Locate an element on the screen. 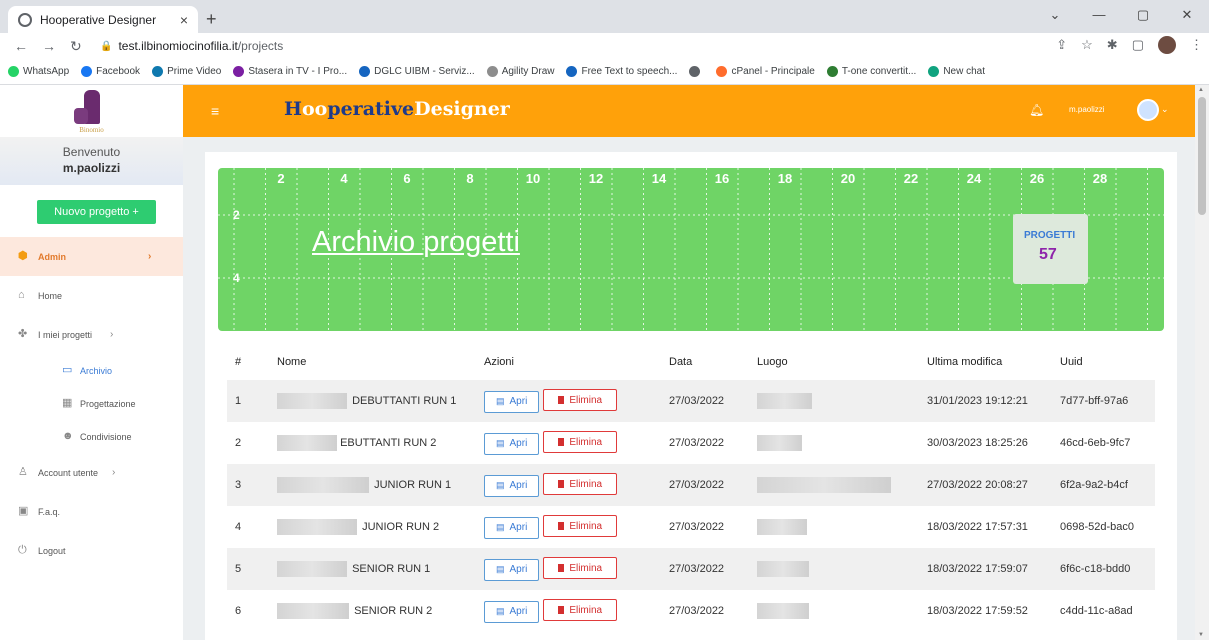 The width and height of the screenshot is (1209, 640). bookmark-item: cPanel - Principale is located at coordinates (765, 71).